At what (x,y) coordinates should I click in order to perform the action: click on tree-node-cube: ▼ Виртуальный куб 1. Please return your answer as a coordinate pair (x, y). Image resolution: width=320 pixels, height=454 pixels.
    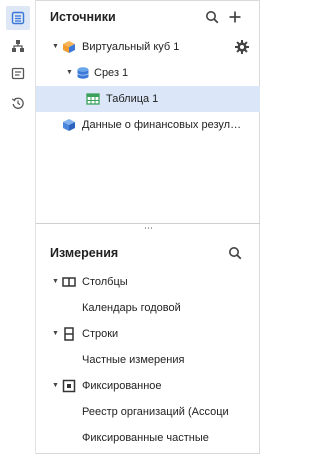
    Looking at the image, I should click on (148, 47).